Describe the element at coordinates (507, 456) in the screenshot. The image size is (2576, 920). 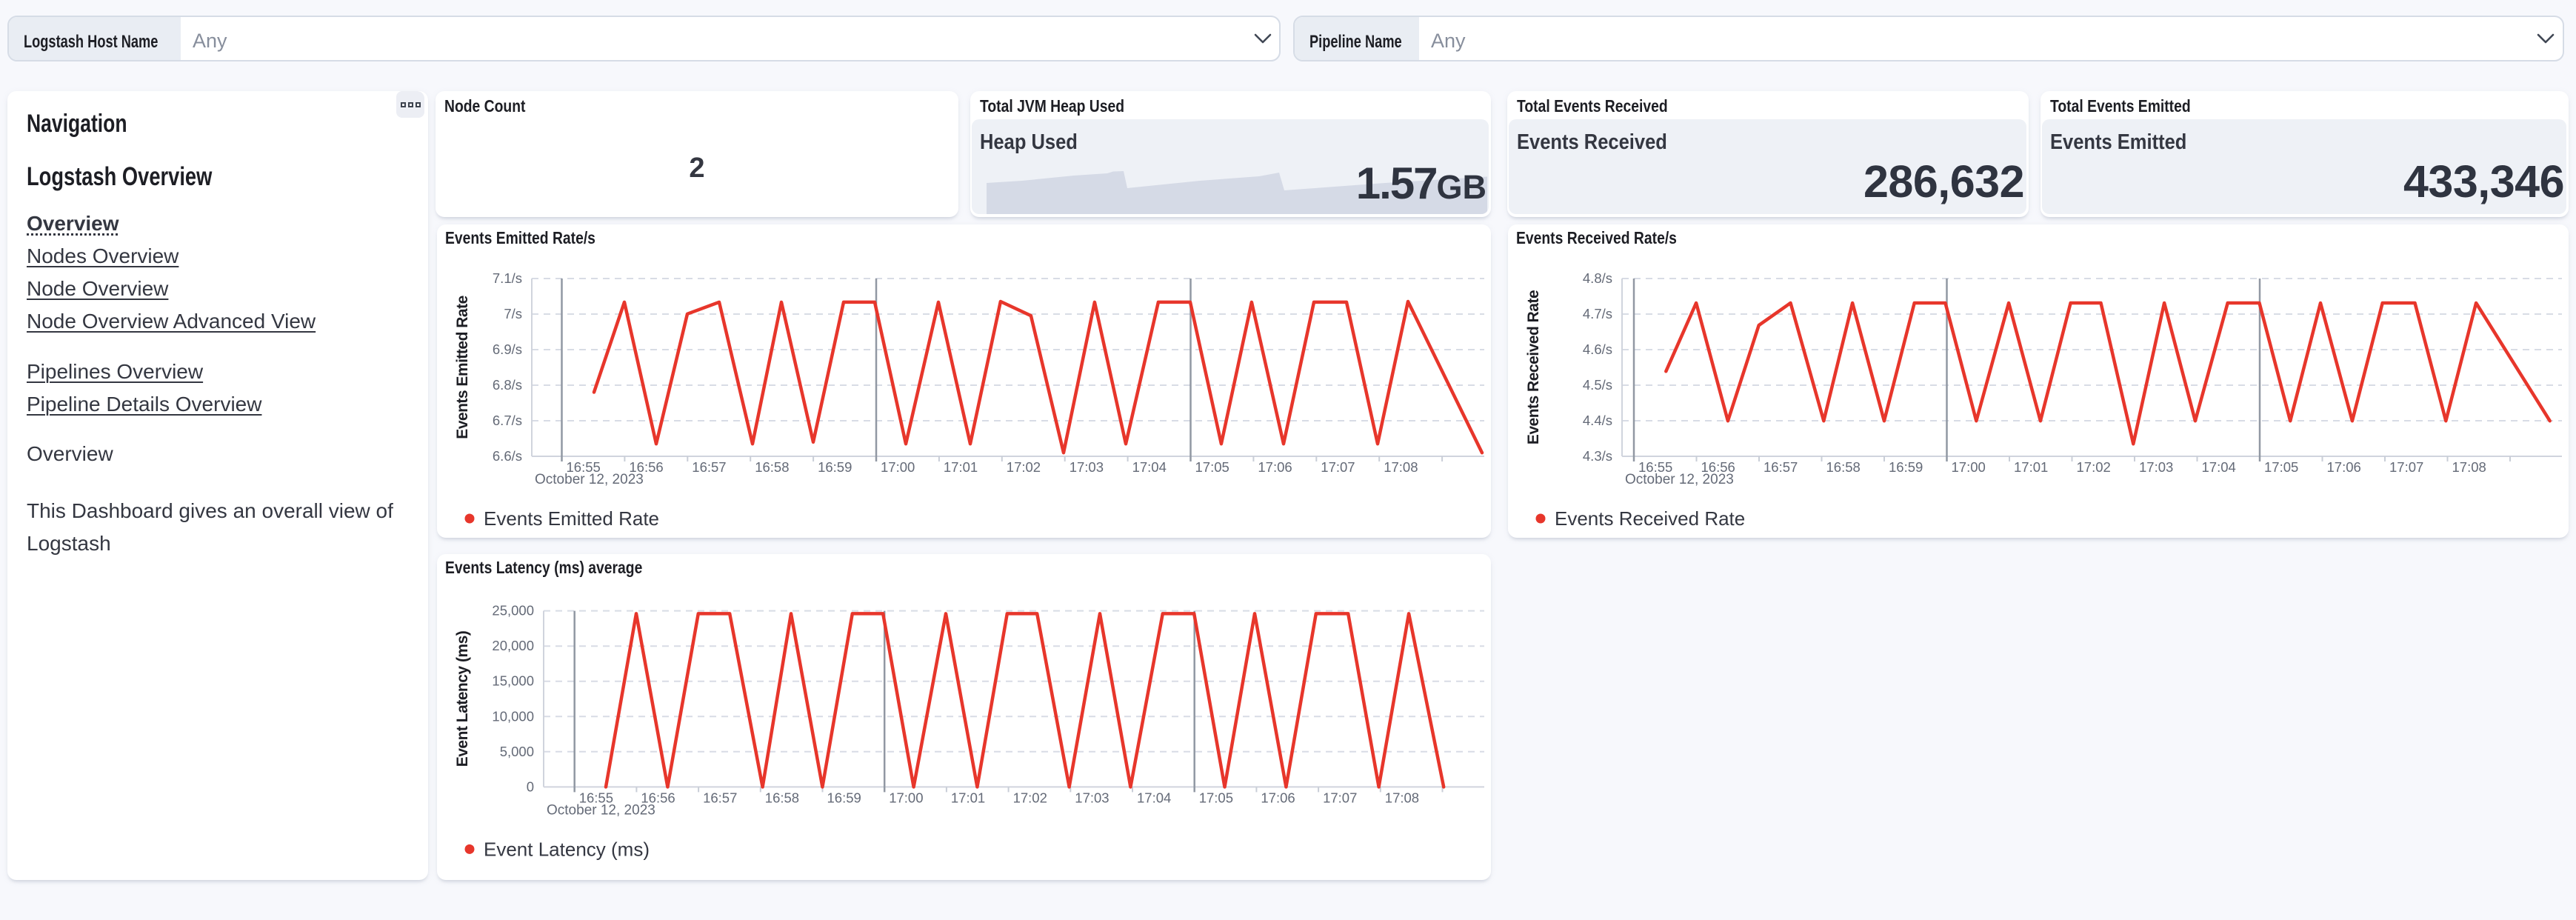
I see `svg-text: 6.6/s` at that location.